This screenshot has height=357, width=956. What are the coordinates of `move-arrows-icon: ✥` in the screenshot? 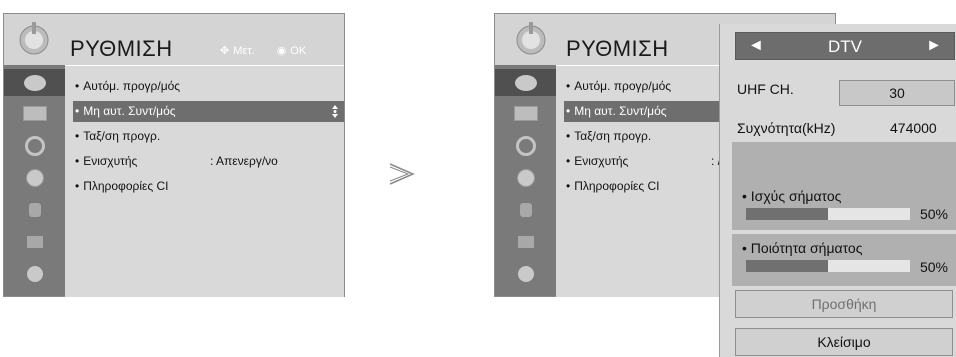 It's located at (225, 51).